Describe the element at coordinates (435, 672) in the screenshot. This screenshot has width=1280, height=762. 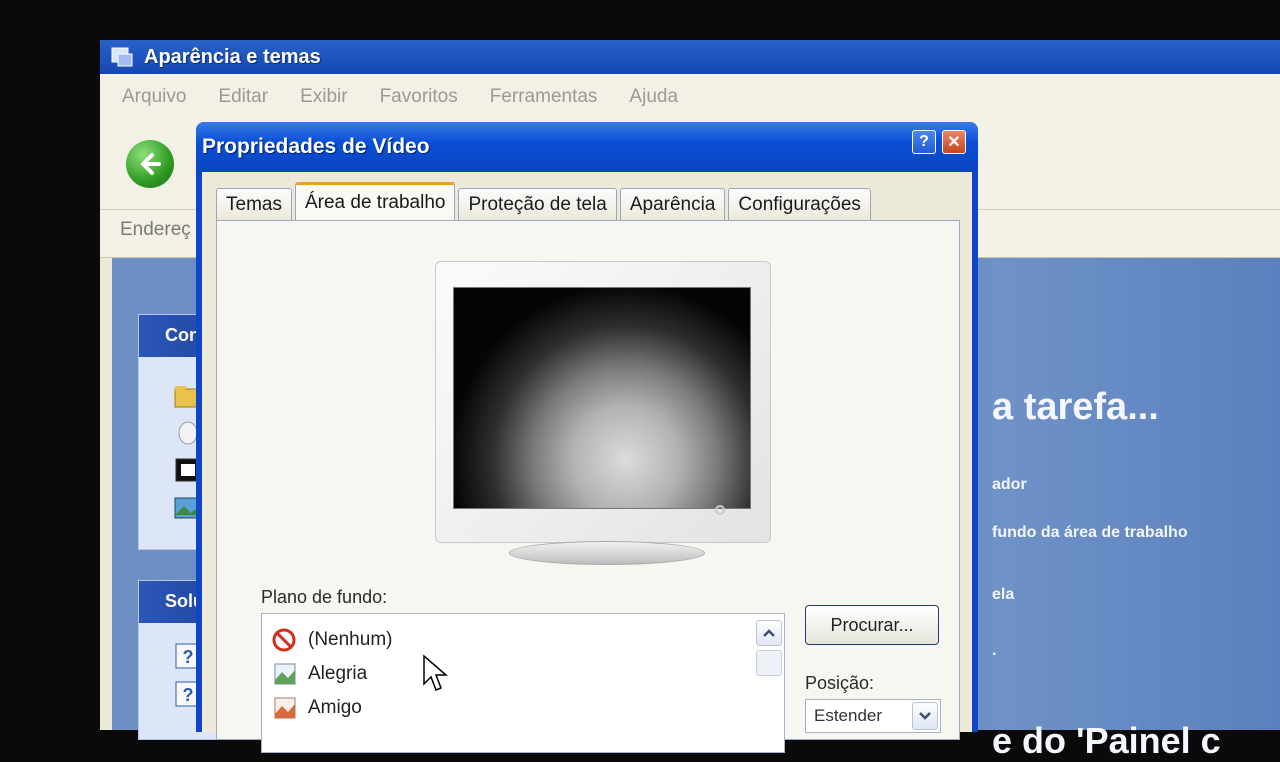
I see `mouse-cursor-icon` at that location.